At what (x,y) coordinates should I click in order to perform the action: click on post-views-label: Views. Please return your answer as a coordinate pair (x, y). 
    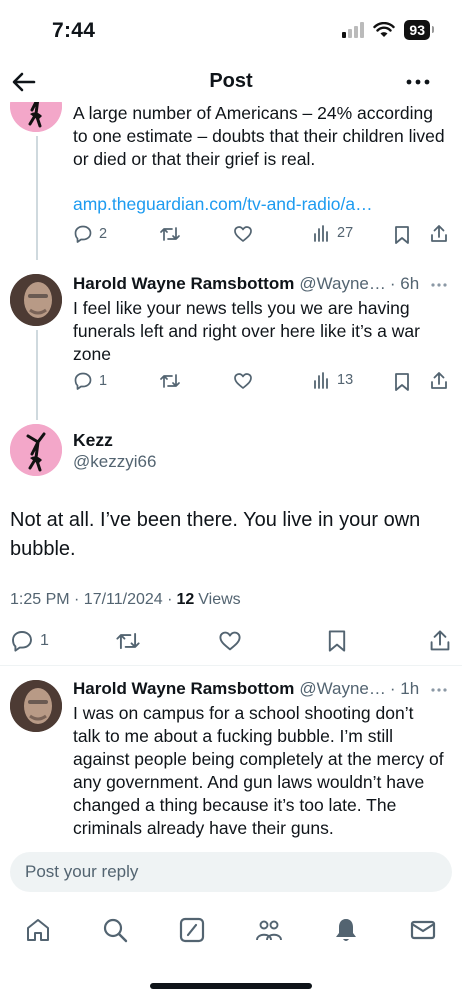
    Looking at the image, I should click on (219, 599).